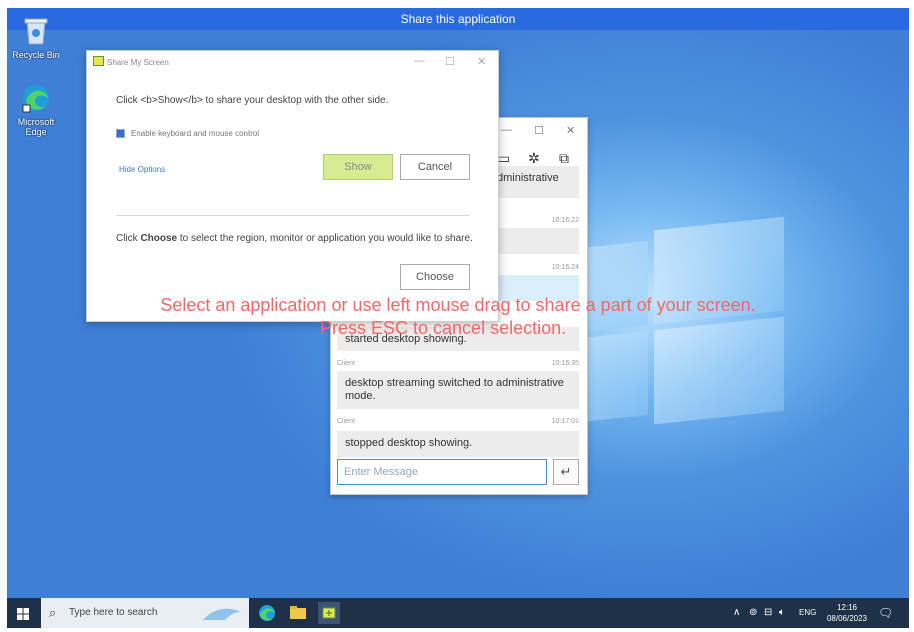 Image resolution: width=914 pixels, height=632 pixels. I want to click on recycle-bin-icon, so click(36, 32).